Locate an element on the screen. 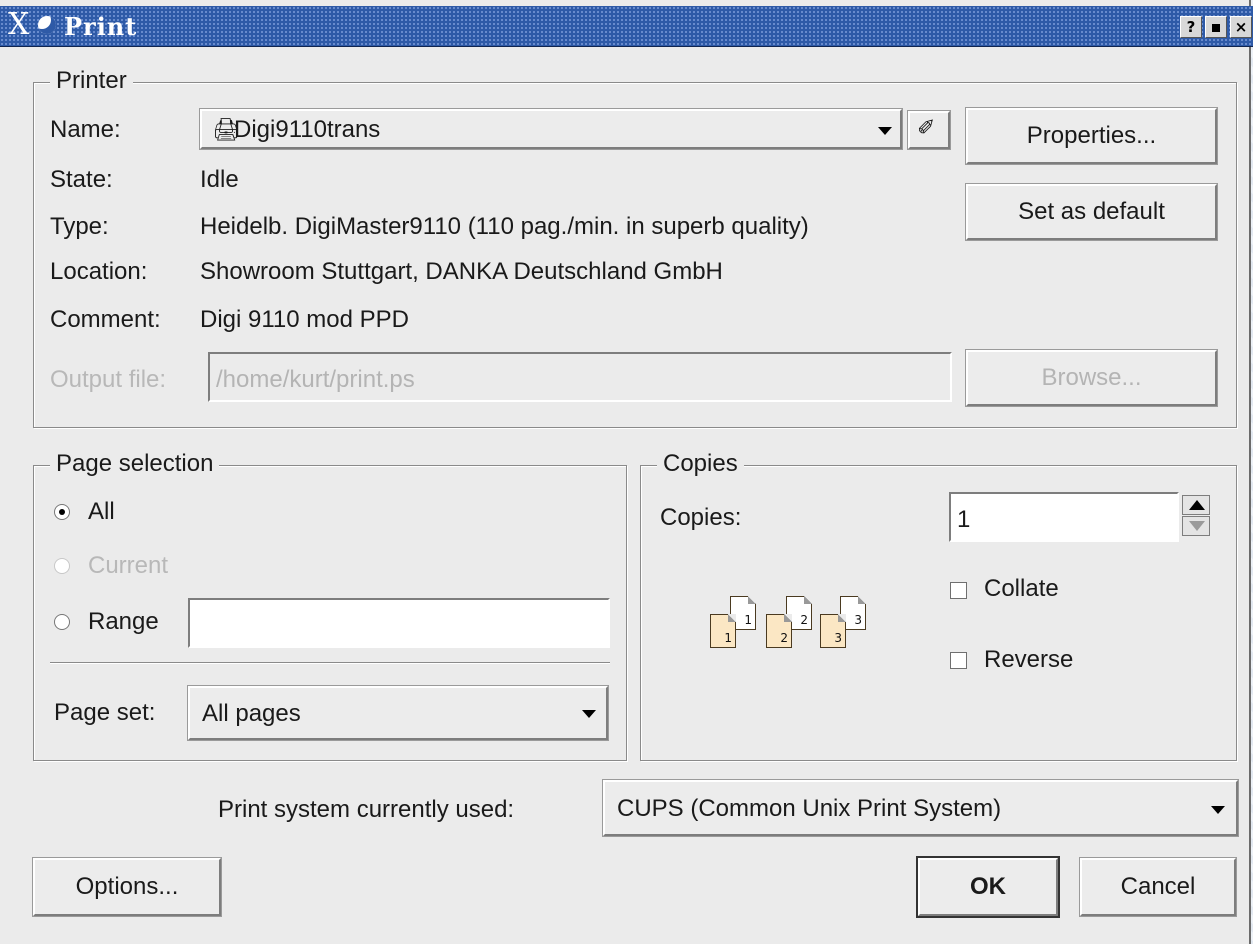  spin-down-icon is located at coordinates (1196, 526).